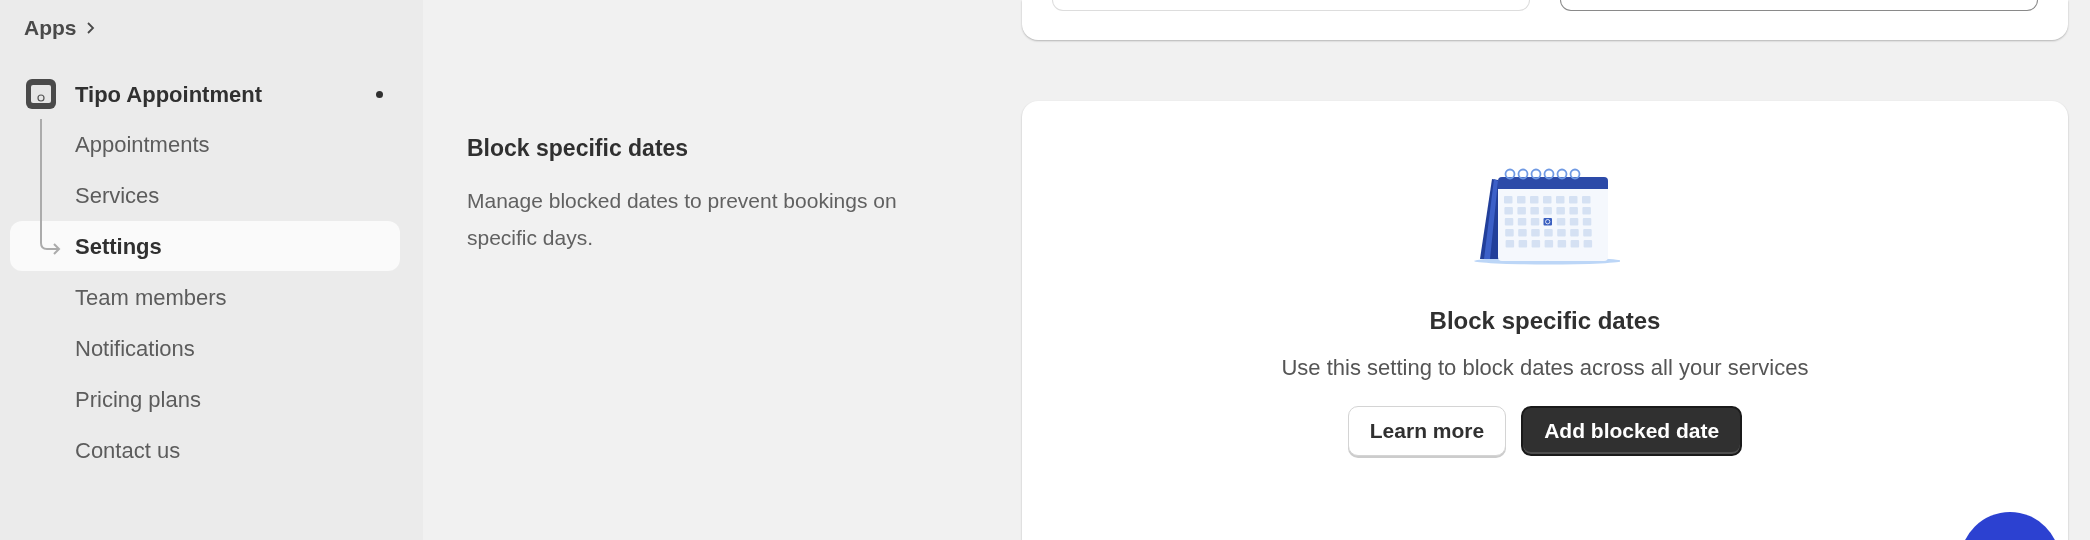 This screenshot has height=540, width=2090. What do you see at coordinates (205, 195) in the screenshot?
I see `nav-item: Services` at bounding box center [205, 195].